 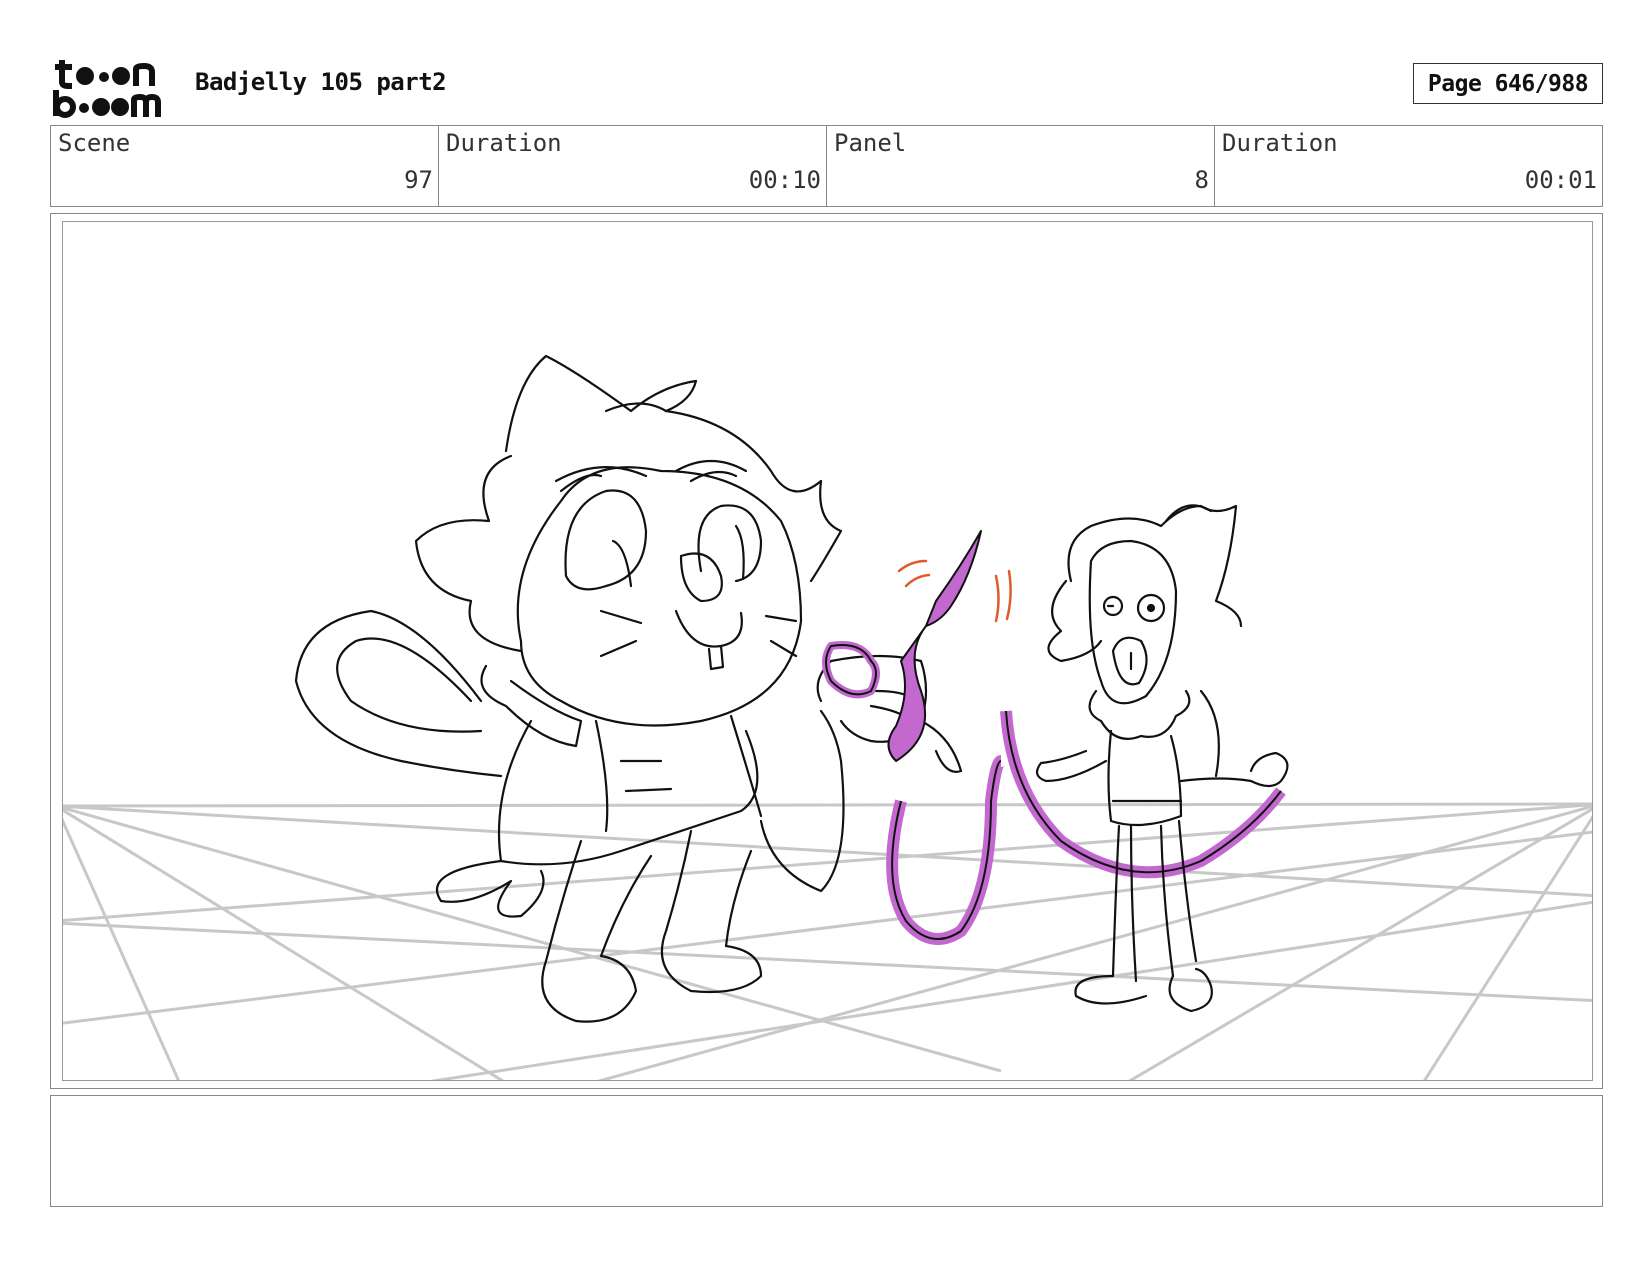 I want to click on scene-cell: Scene 97, so click(x=245, y=166).